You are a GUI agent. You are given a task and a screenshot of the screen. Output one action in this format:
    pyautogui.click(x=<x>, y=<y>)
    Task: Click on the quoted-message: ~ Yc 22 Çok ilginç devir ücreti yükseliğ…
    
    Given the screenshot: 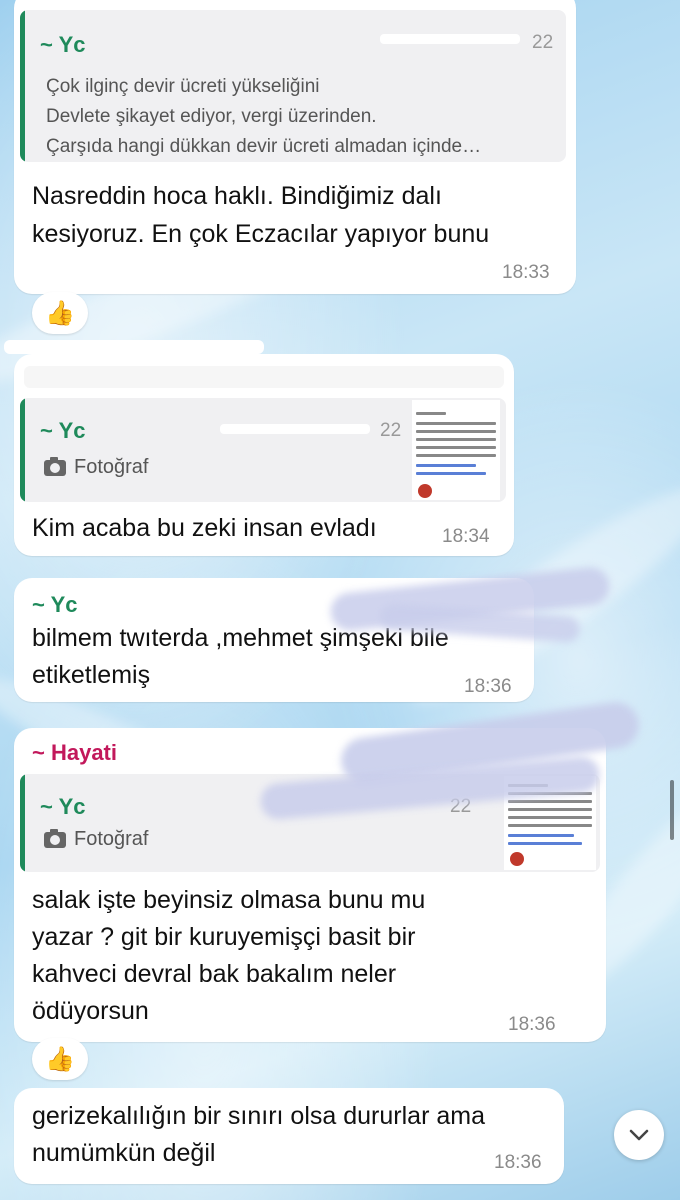 What is the action you would take?
    pyautogui.click(x=293, y=86)
    